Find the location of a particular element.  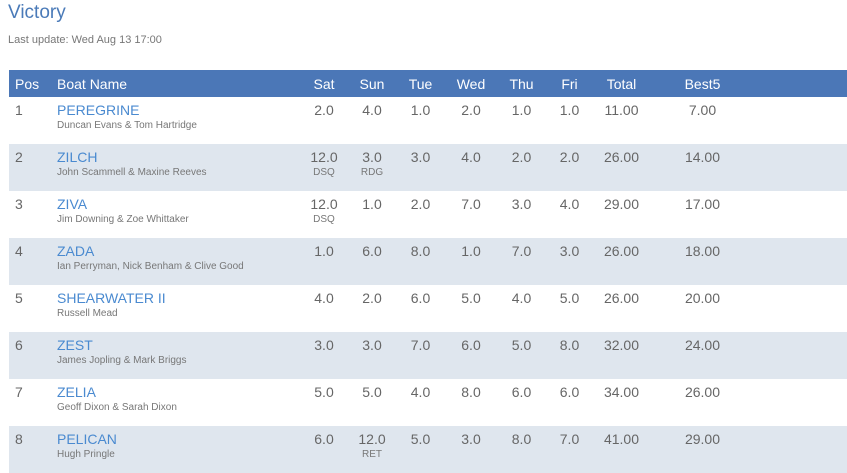

total-value: 26.00 is located at coordinates (621, 251).